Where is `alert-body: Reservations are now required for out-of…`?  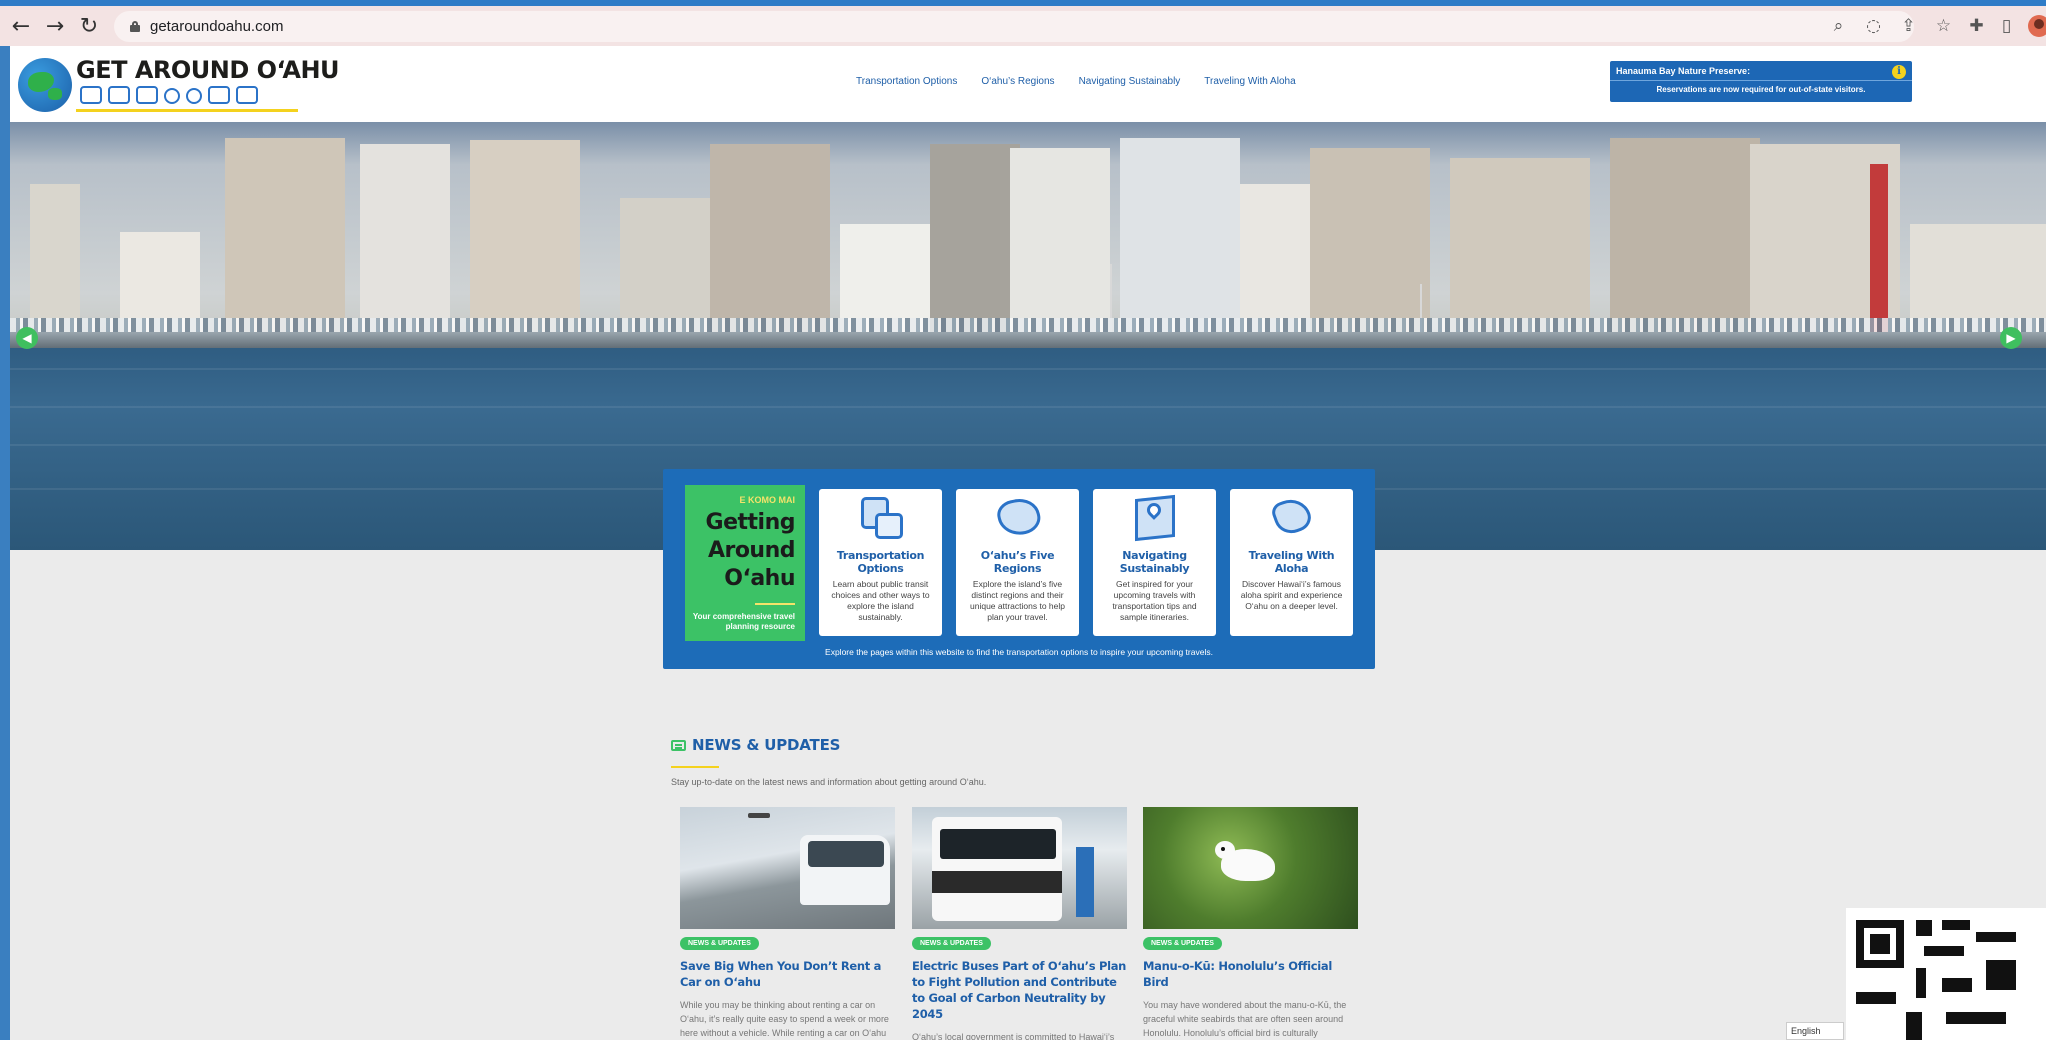 alert-body: Reservations are now required for out-of… is located at coordinates (1761, 89).